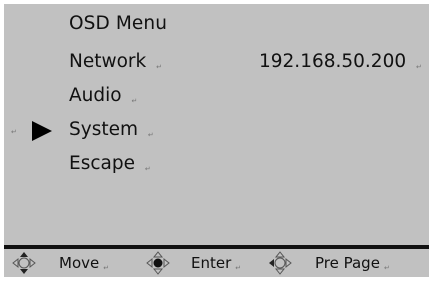 The width and height of the screenshot is (433, 281). What do you see at coordinates (103, 129) in the screenshot?
I see `menu-item-label: System` at bounding box center [103, 129].